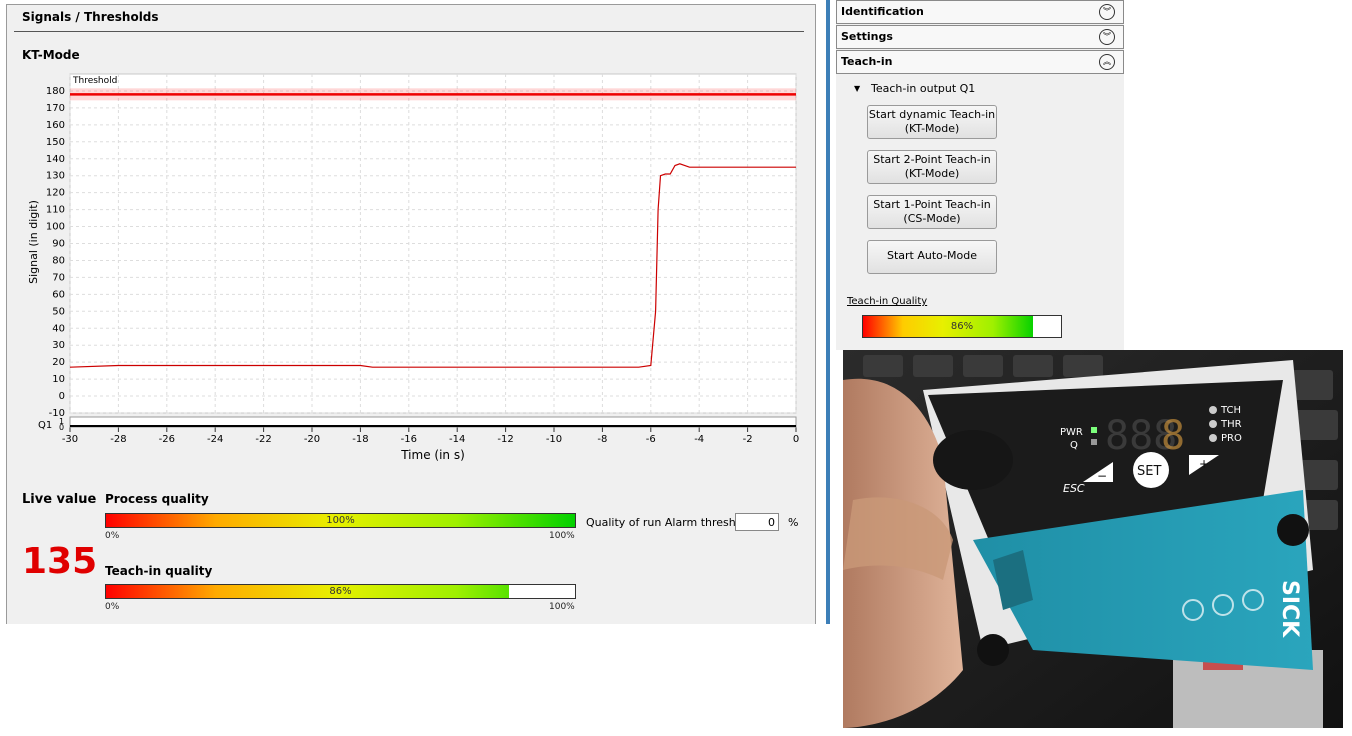  I want to click on x-tick-label: -28, so click(118, 439).